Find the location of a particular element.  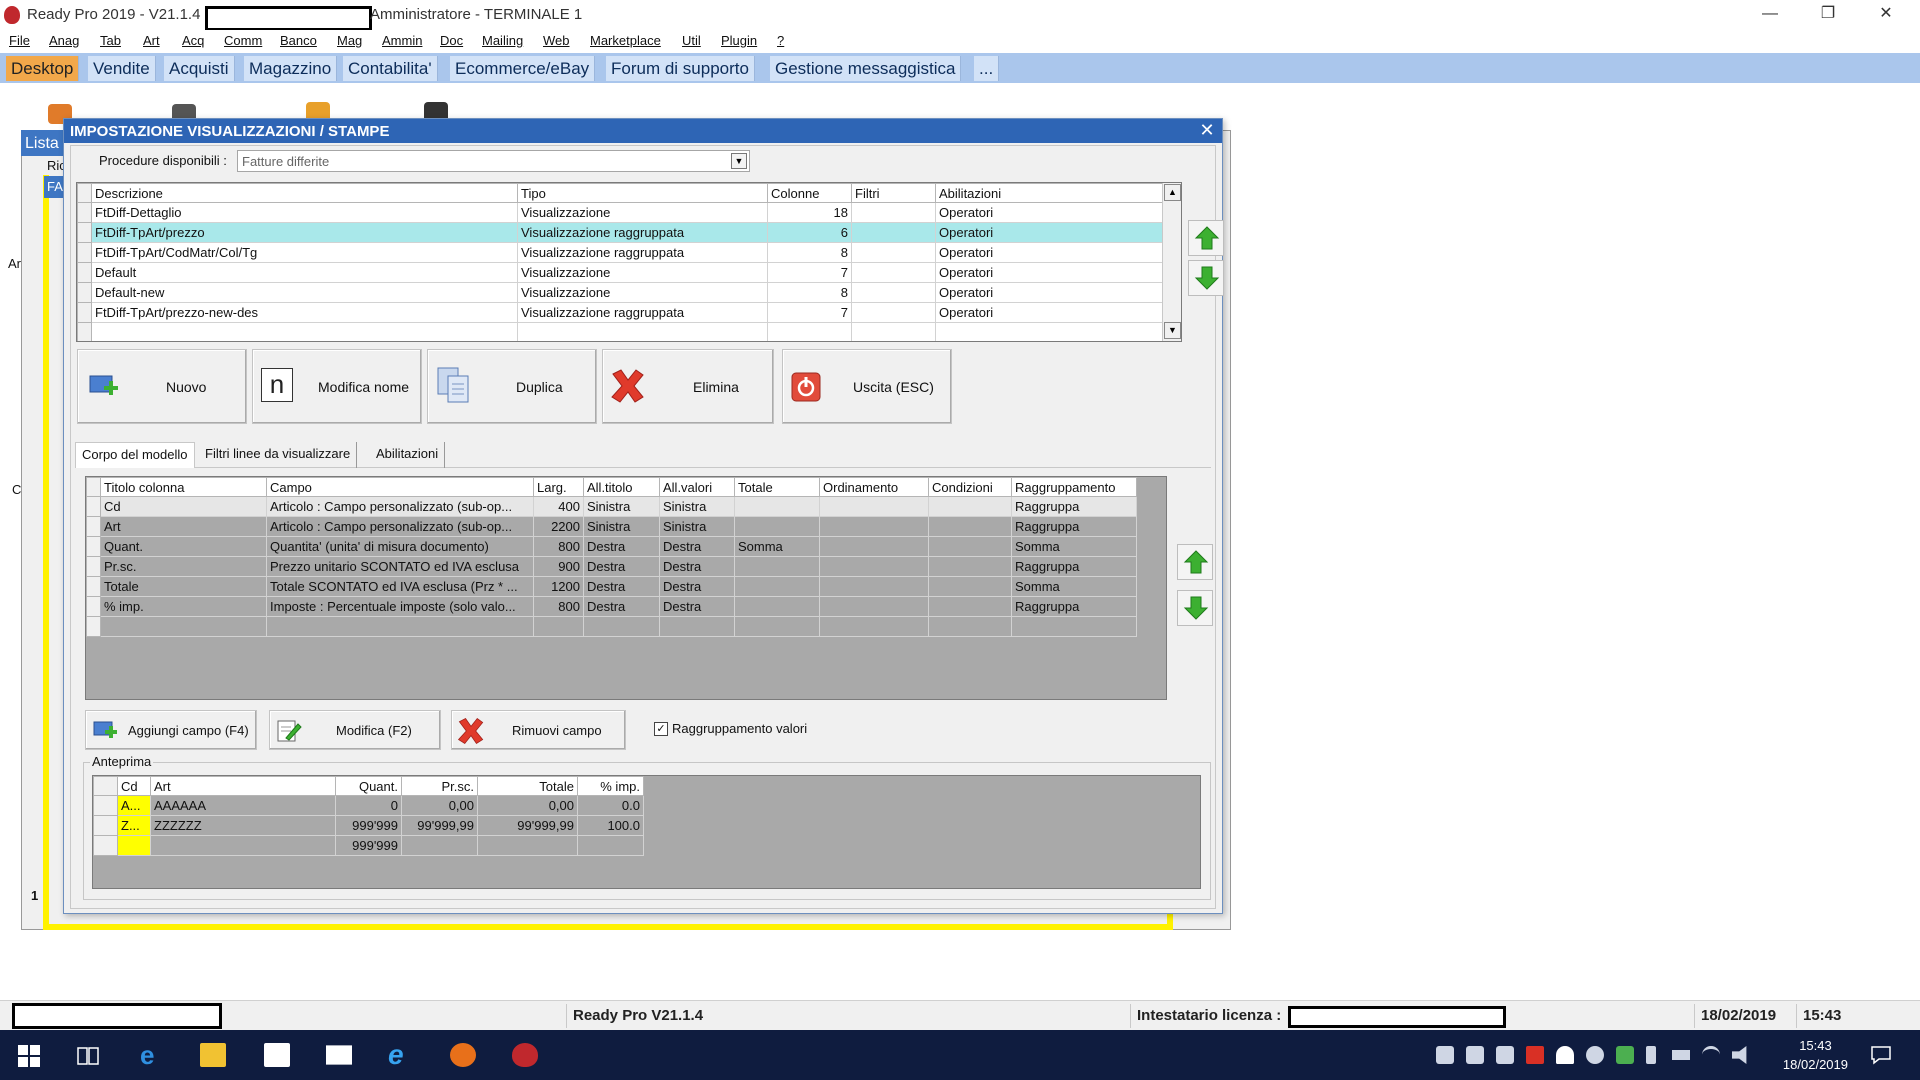

onedrive-icon is located at coordinates (1595, 1055).